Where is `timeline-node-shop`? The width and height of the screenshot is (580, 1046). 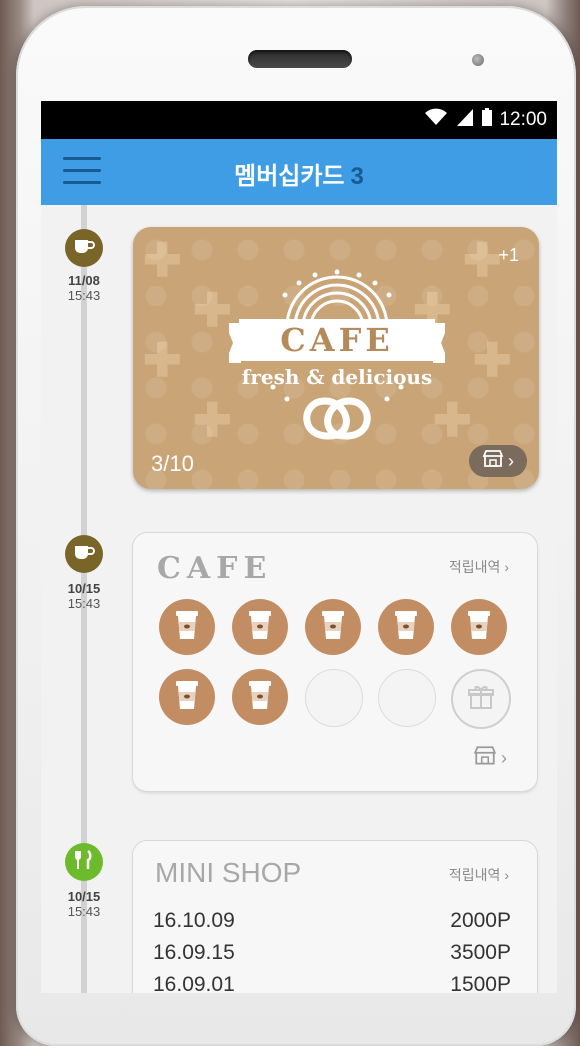
timeline-node-shop is located at coordinates (84, 862).